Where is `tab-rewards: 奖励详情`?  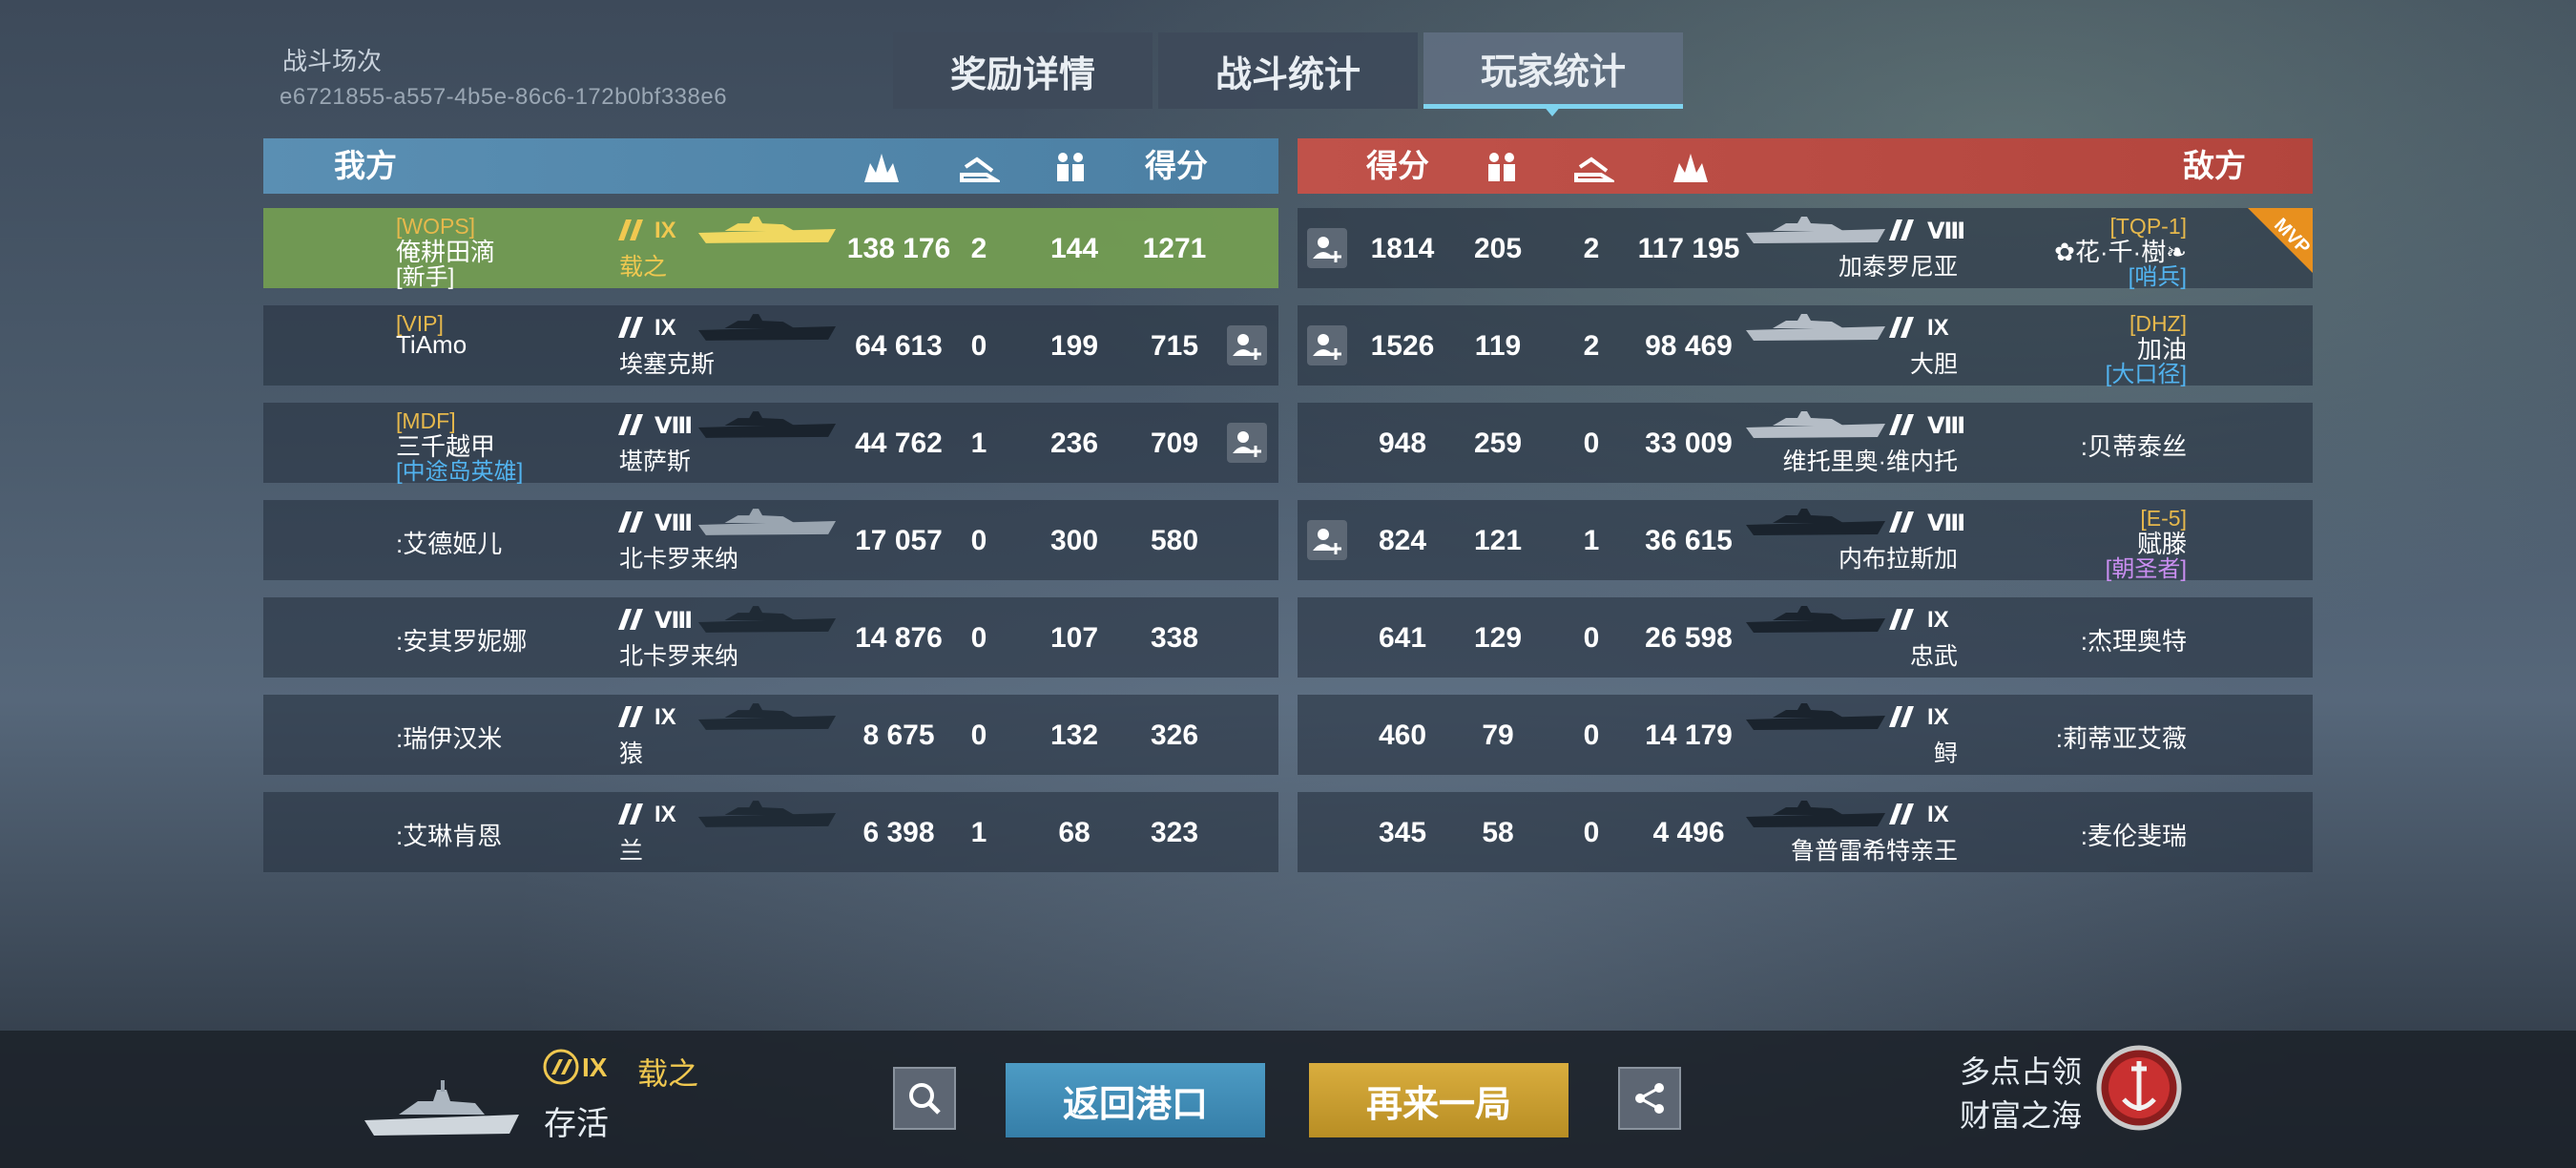 tab-rewards: 奖励详情 is located at coordinates (1023, 70).